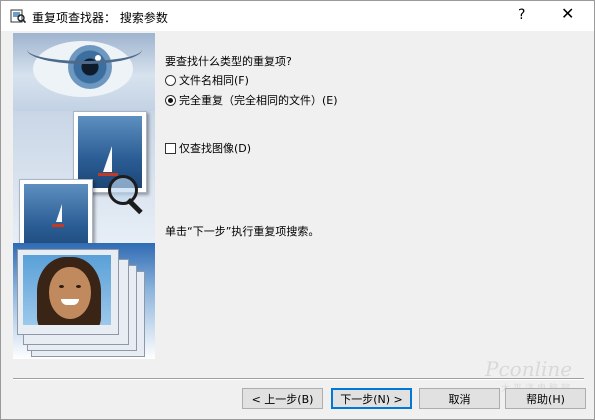 The width and height of the screenshot is (595, 420). What do you see at coordinates (545, 398) in the screenshot?
I see `help-button: 帮助(H)` at bounding box center [545, 398].